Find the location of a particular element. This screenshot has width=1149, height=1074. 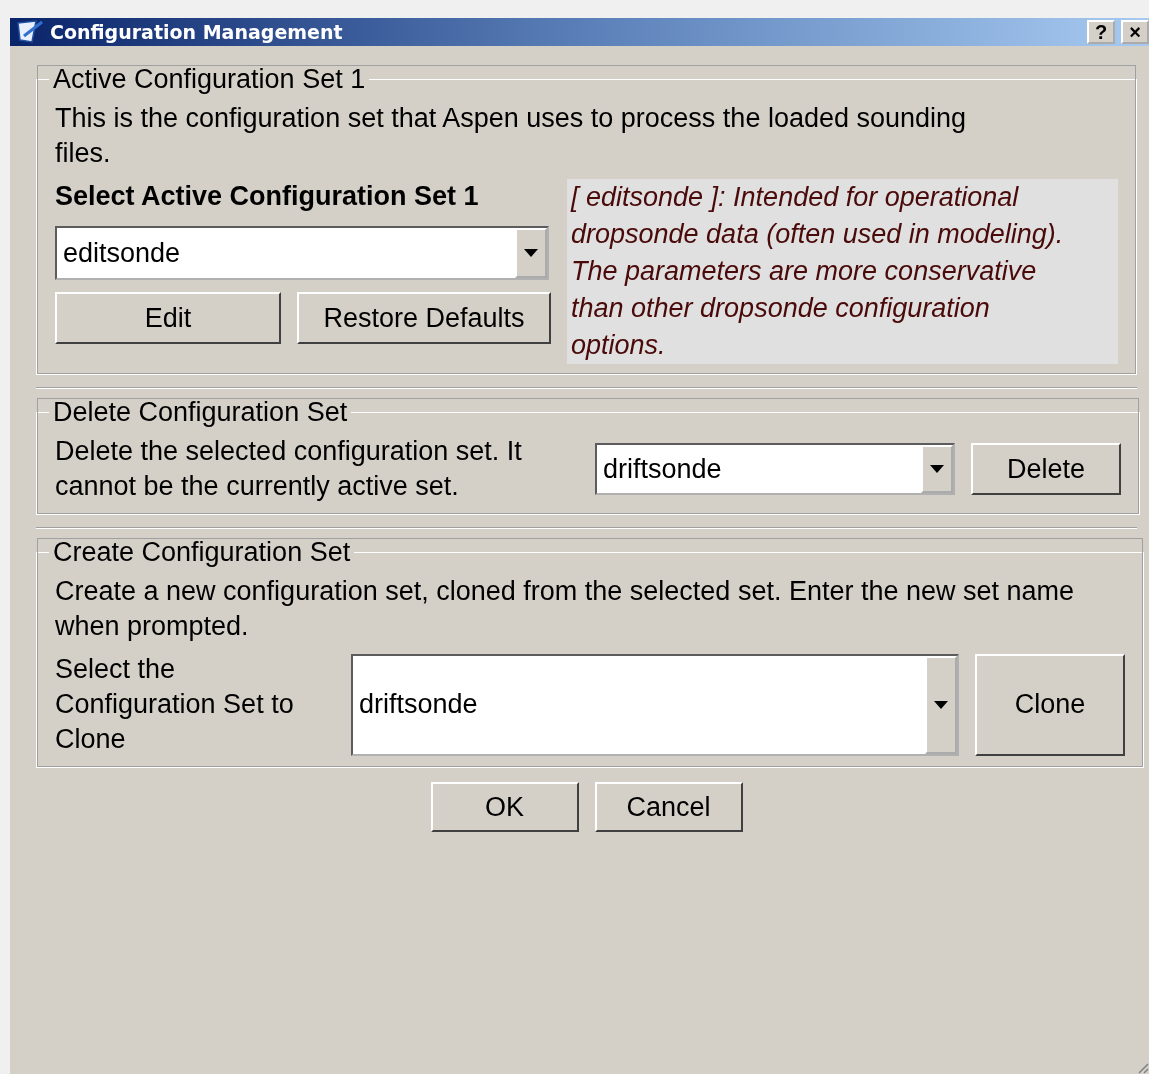

select-label: Select Active Configuration Set 1 is located at coordinates (267, 196).